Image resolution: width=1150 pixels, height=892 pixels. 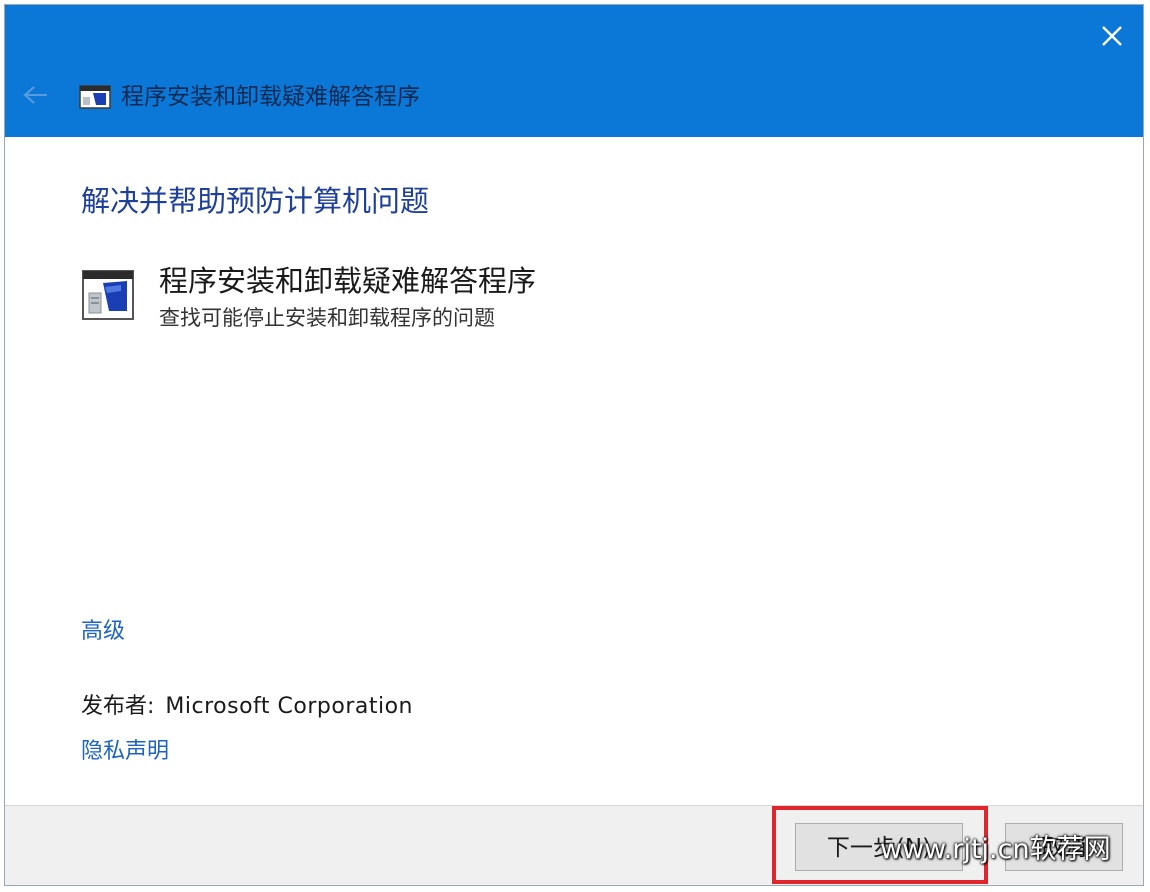 I want to click on publisher-info: 发布者: Microsoft Corporation, so click(x=247, y=707).